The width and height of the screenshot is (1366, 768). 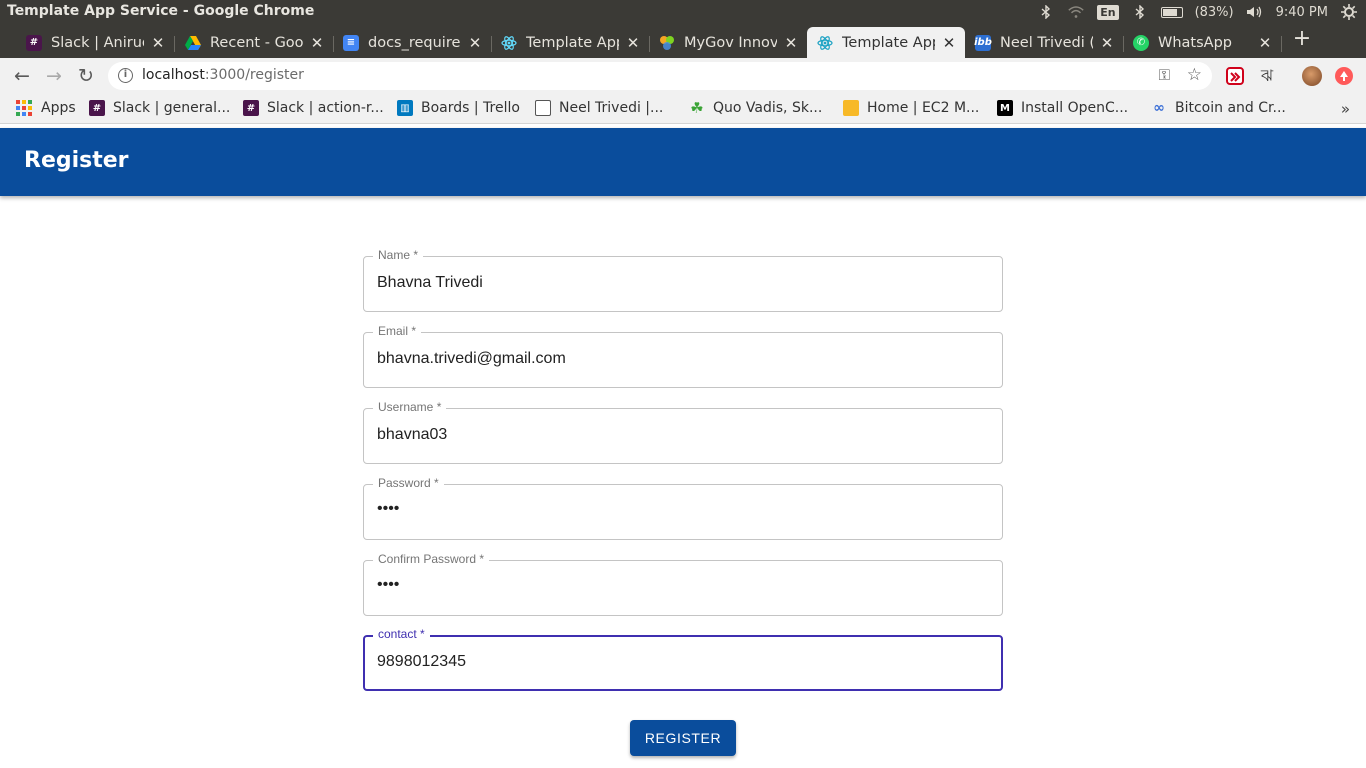 I want to click on url-text: localhost:3000/register, so click(x=223, y=75).